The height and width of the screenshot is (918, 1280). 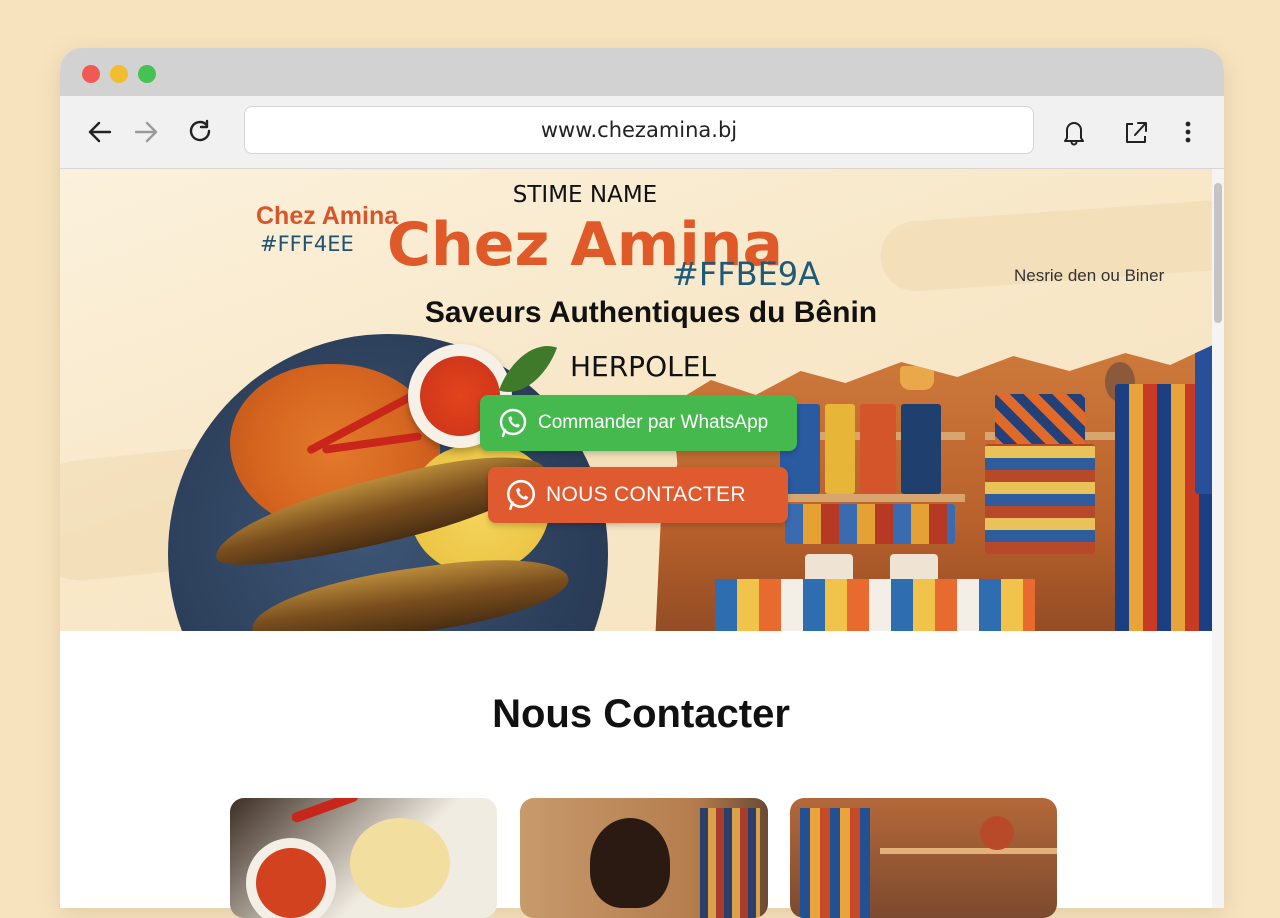 I want to click on brand-color-code: #FFBE9A, so click(x=746, y=274).